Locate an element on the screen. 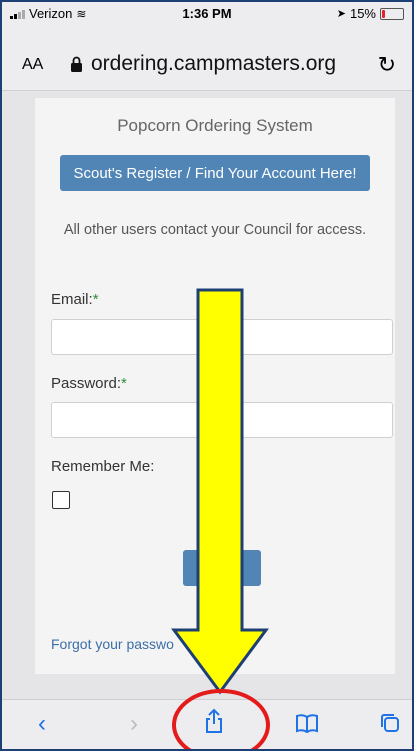 The width and height of the screenshot is (414, 751). annotation-overlay is located at coordinates (220, 518).